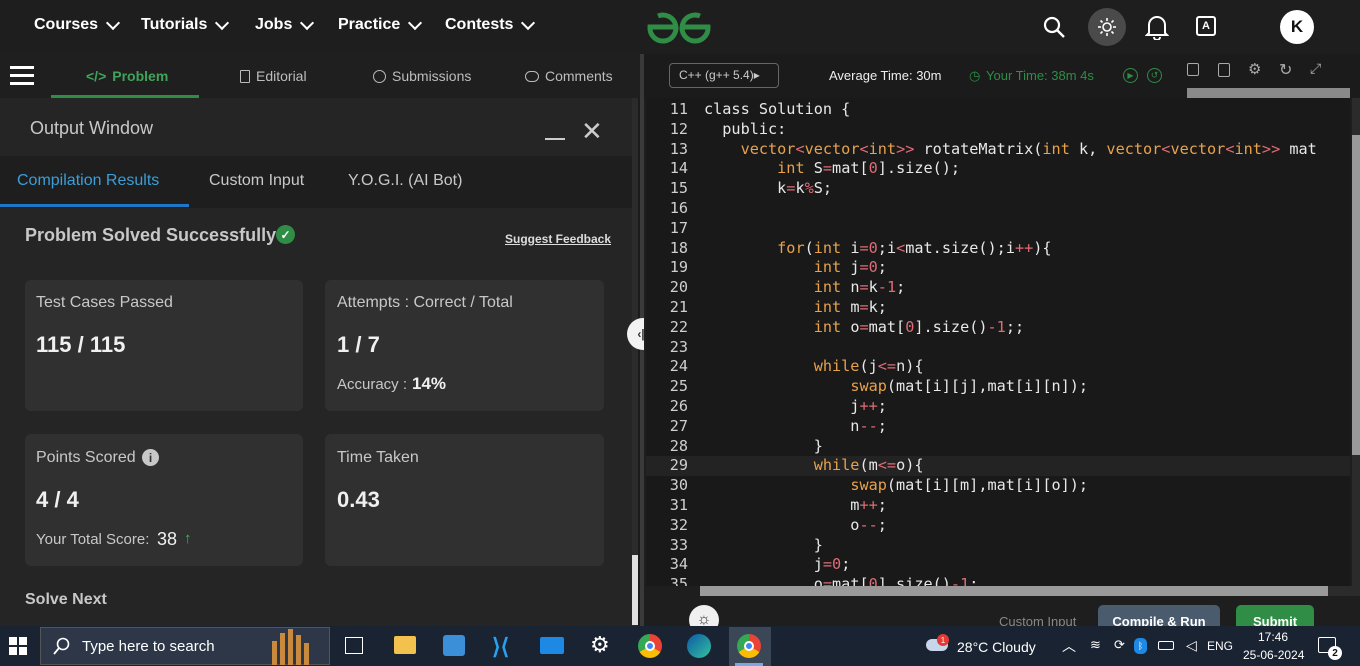 This screenshot has width=1360, height=666. What do you see at coordinates (998, 564) in the screenshot?
I see `code-line: 34 j=0;` at bounding box center [998, 564].